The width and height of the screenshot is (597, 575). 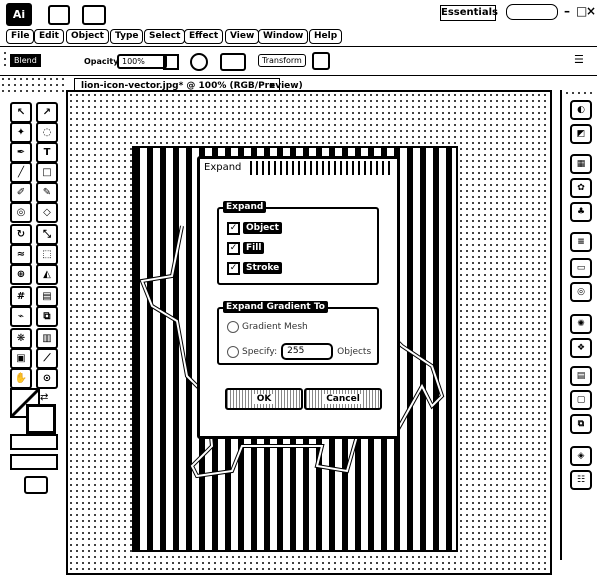 I want to click on specify-radio, so click(x=233, y=351).